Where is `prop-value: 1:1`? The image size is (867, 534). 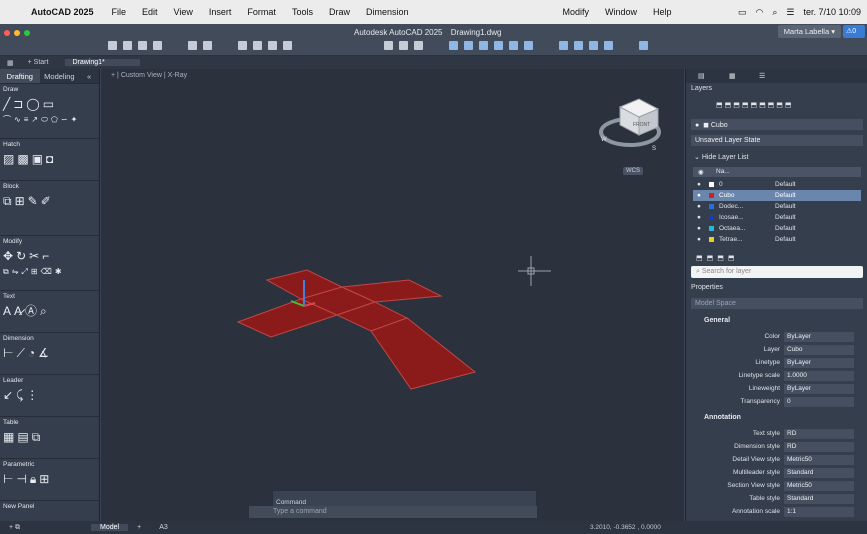
prop-value: 1:1 is located at coordinates (819, 512).